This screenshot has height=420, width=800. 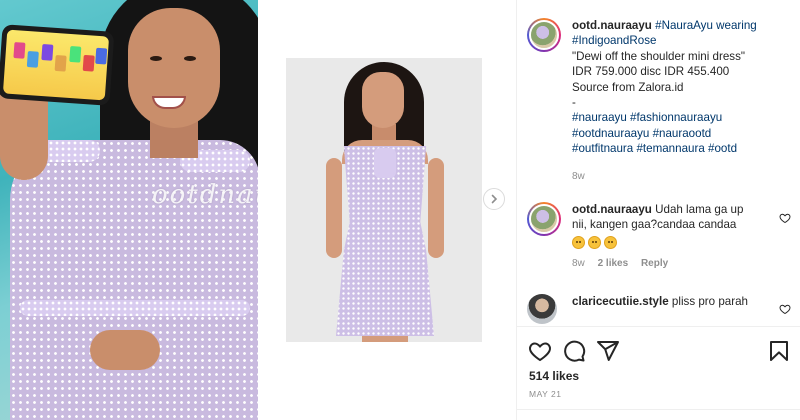 What do you see at coordinates (654, 225) in the screenshot?
I see `comment-text-line2: nii, kangen gaa?candaa candaa` at bounding box center [654, 225].